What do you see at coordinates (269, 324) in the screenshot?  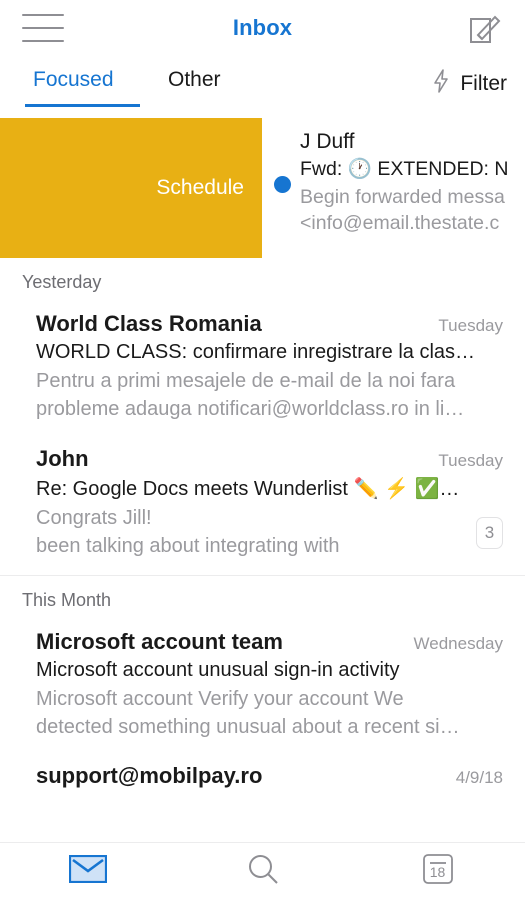 I see `row-header: World Class Romania Tuesday` at bounding box center [269, 324].